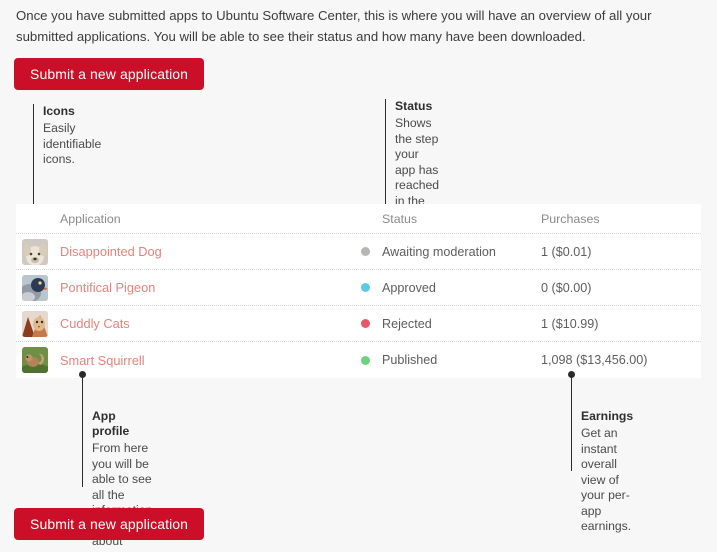 The image size is (717, 552). I want to click on purchases-cell: 1 ($0.01), so click(566, 251).